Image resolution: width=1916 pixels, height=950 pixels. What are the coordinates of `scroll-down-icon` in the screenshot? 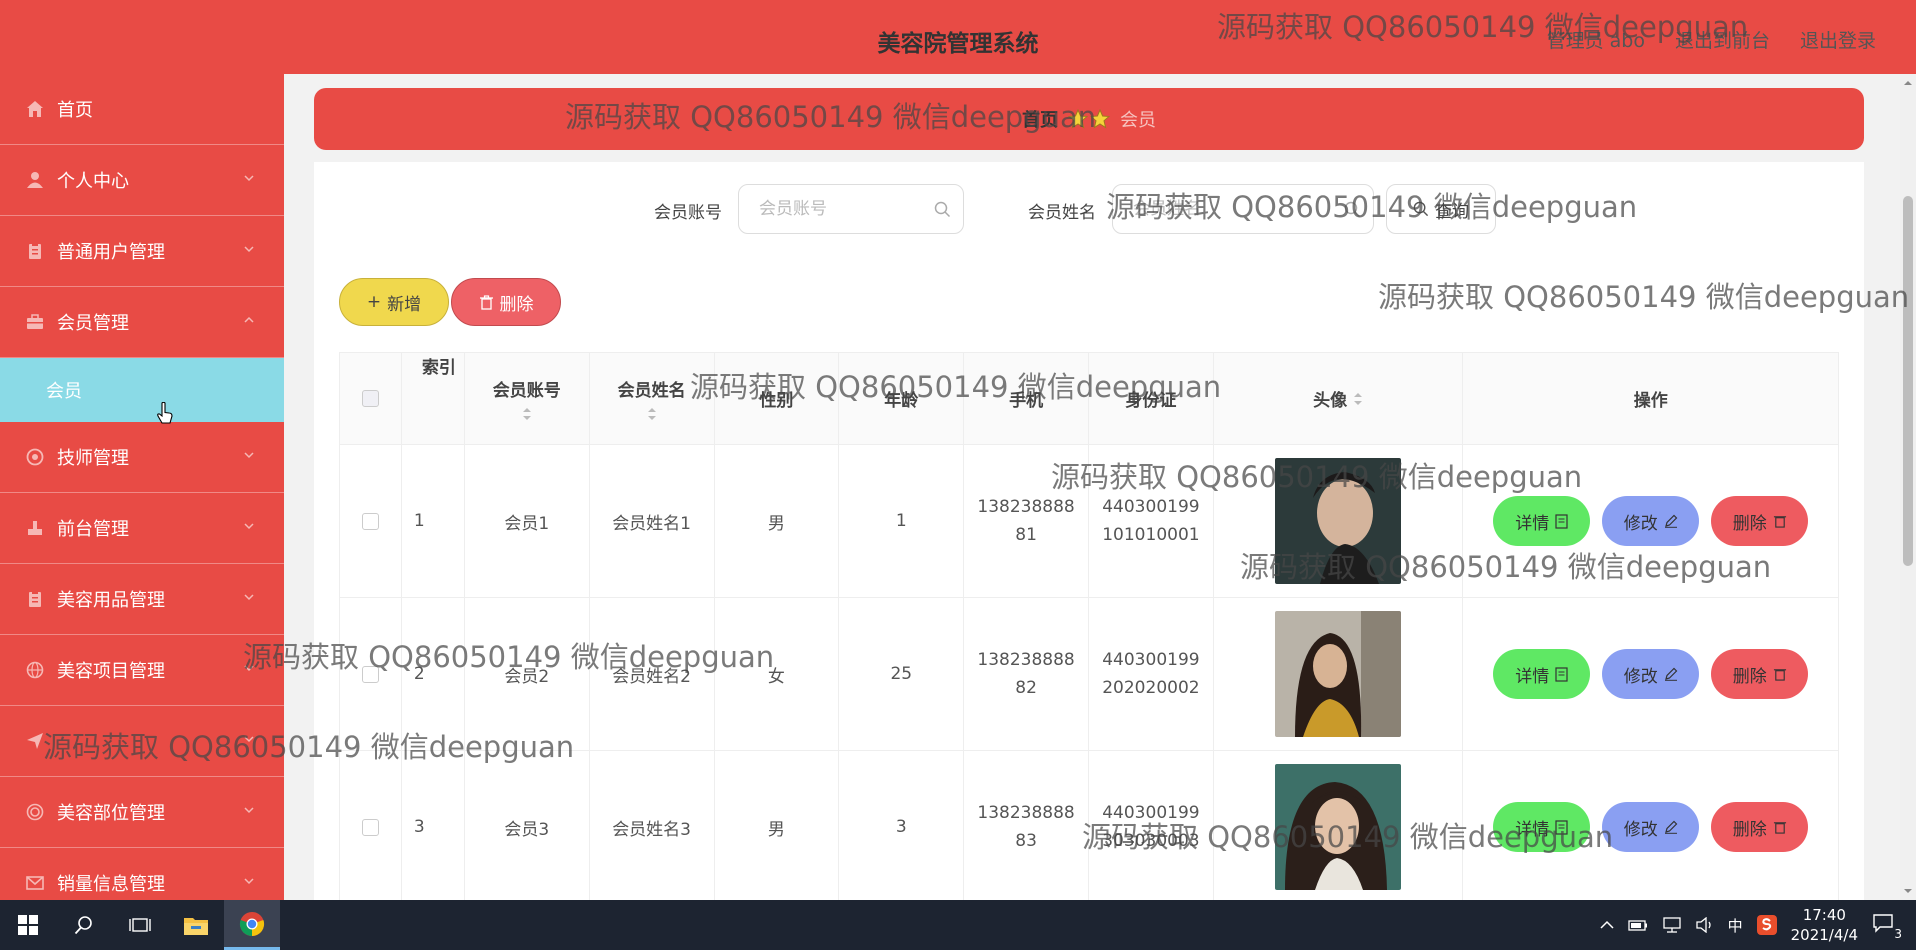 It's located at (1908, 891).